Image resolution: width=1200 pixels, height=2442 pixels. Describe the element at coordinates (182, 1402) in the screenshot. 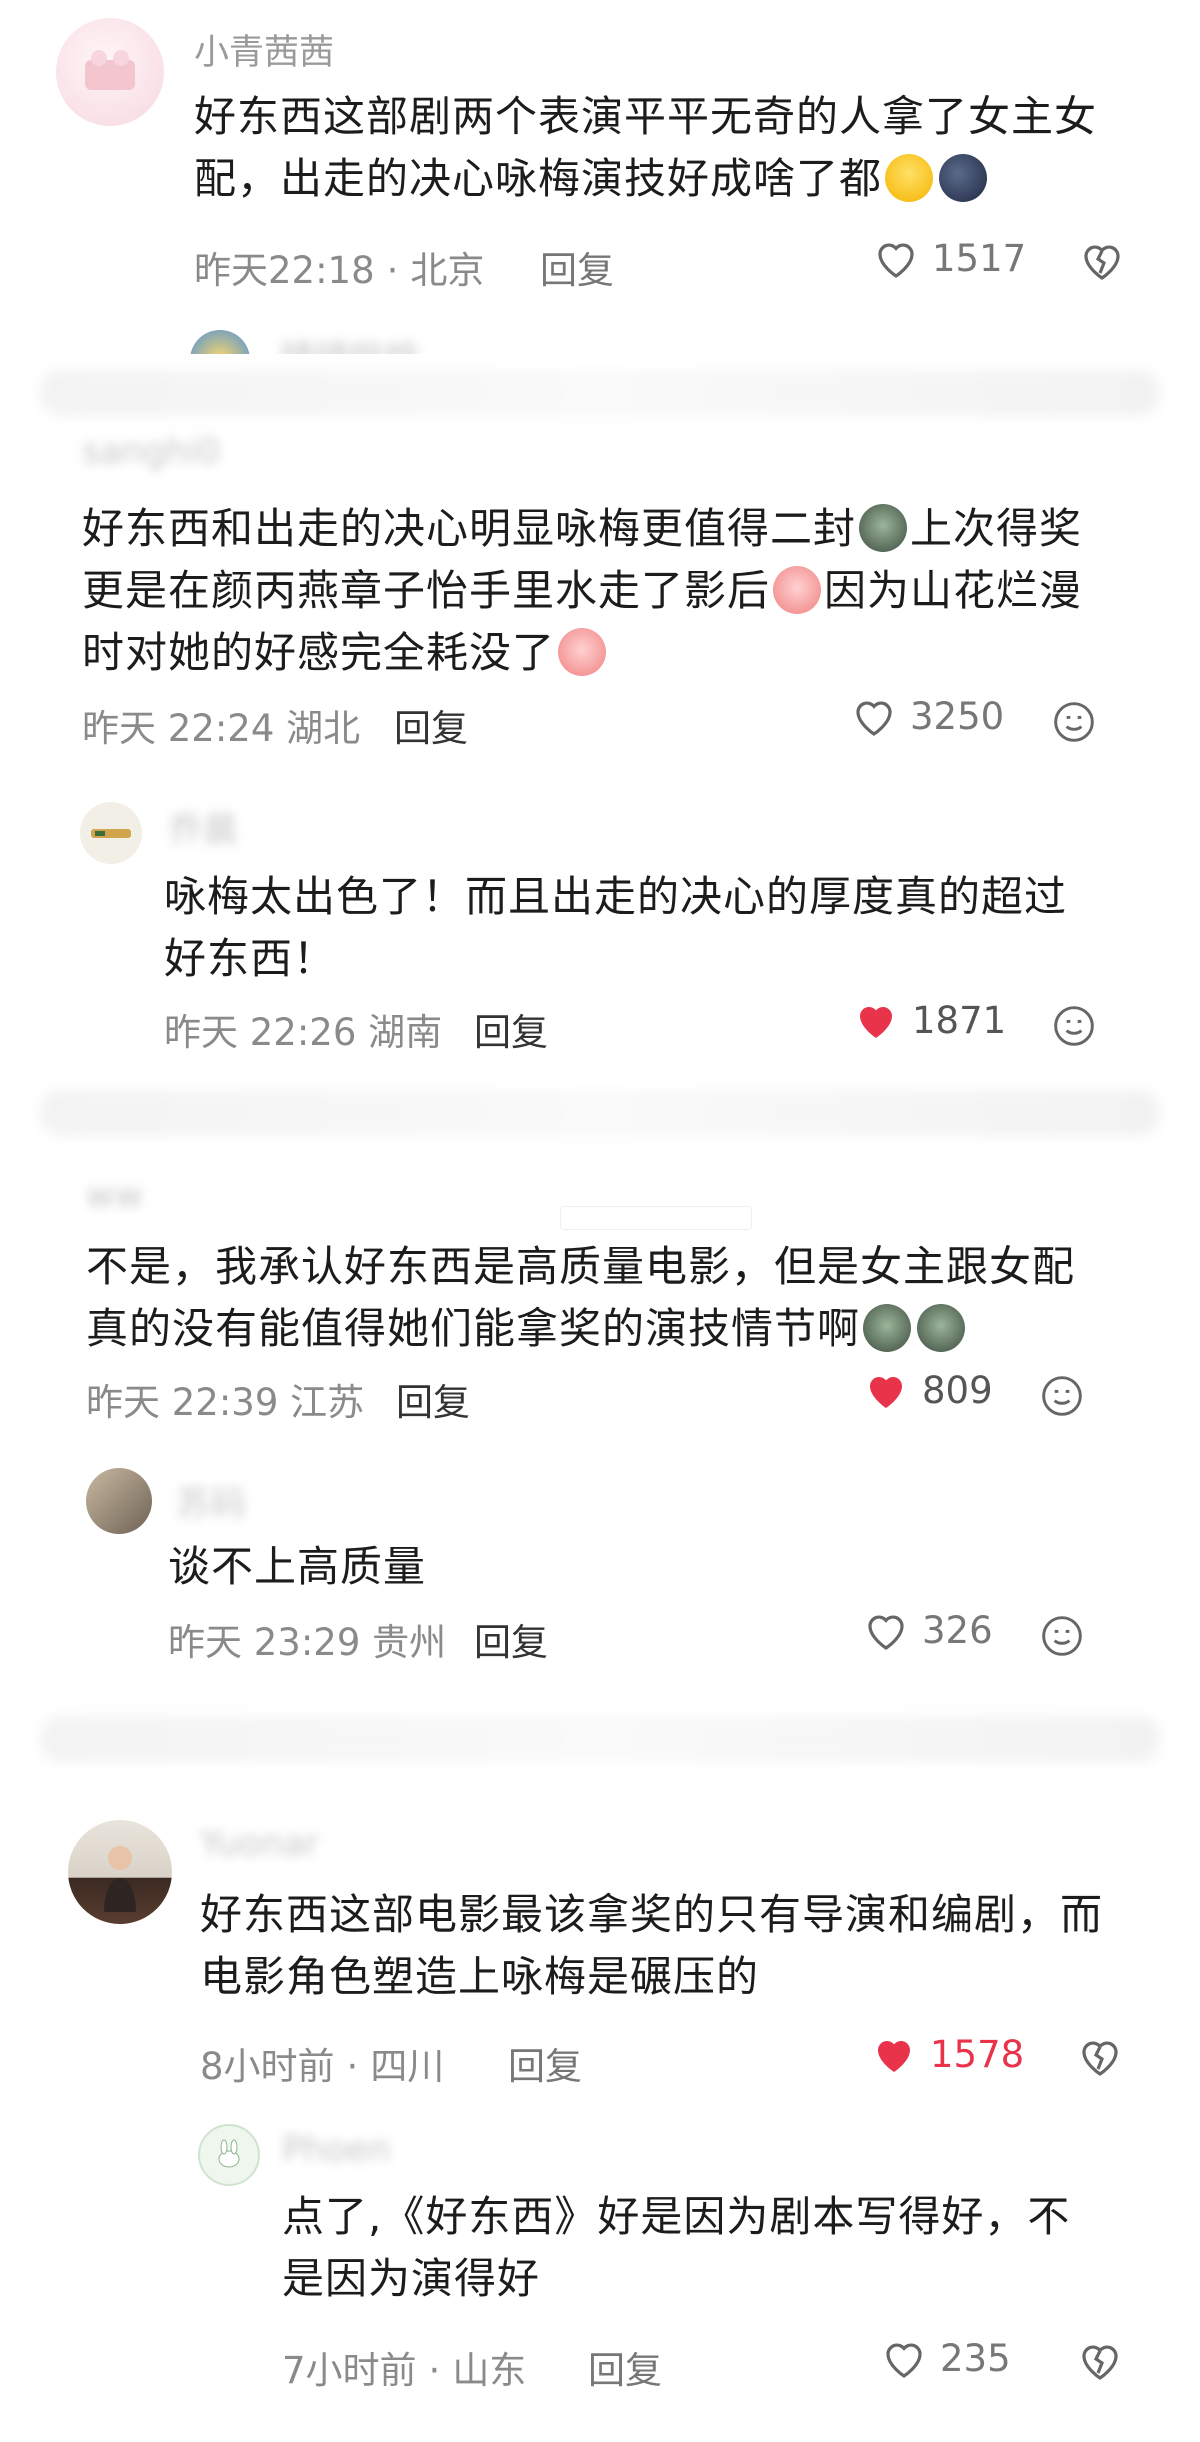

I see `comment-time: 昨天 22:39` at that location.